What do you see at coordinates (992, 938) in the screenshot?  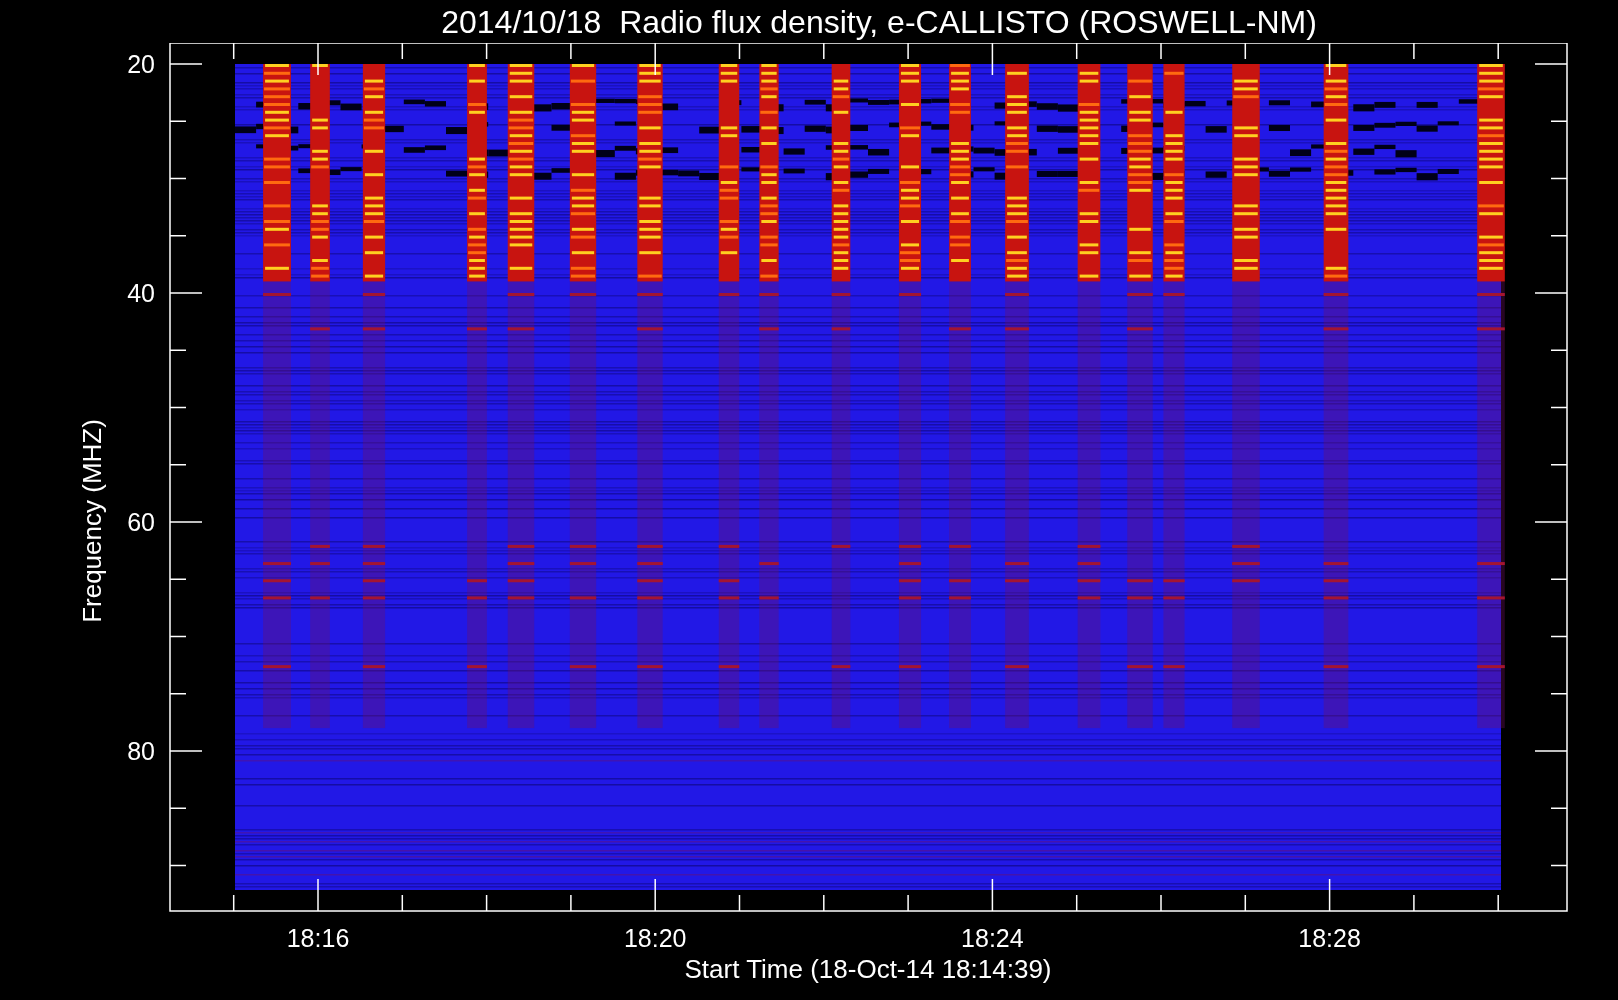 I see `x-tick-label: 18:24` at bounding box center [992, 938].